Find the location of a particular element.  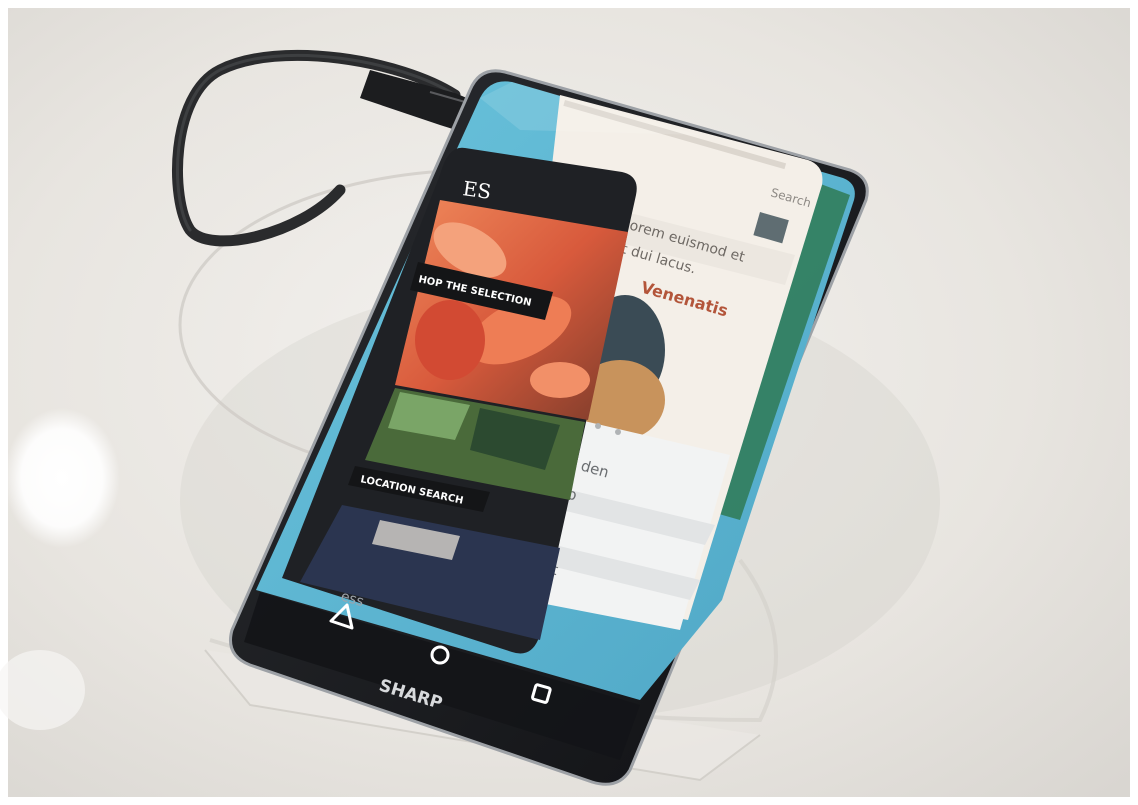

shop-header-text: ES is located at coordinates (476, 190).